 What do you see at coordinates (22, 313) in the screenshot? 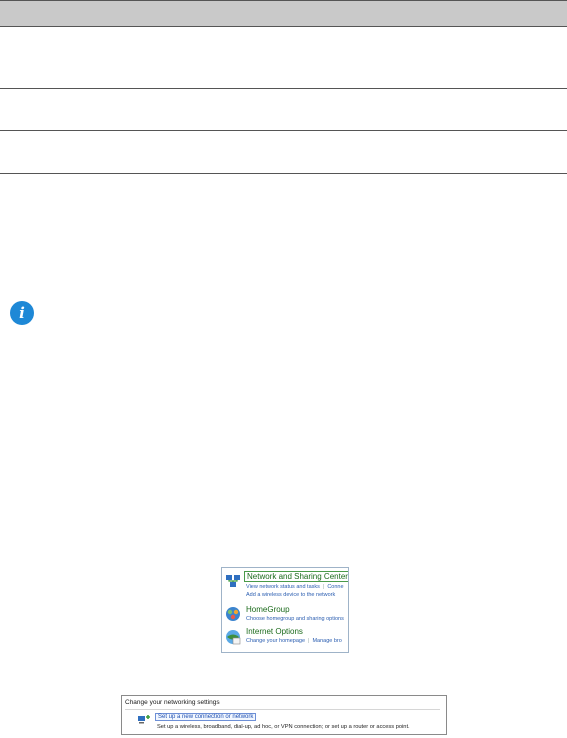
I see `info-icon: i` at bounding box center [22, 313].